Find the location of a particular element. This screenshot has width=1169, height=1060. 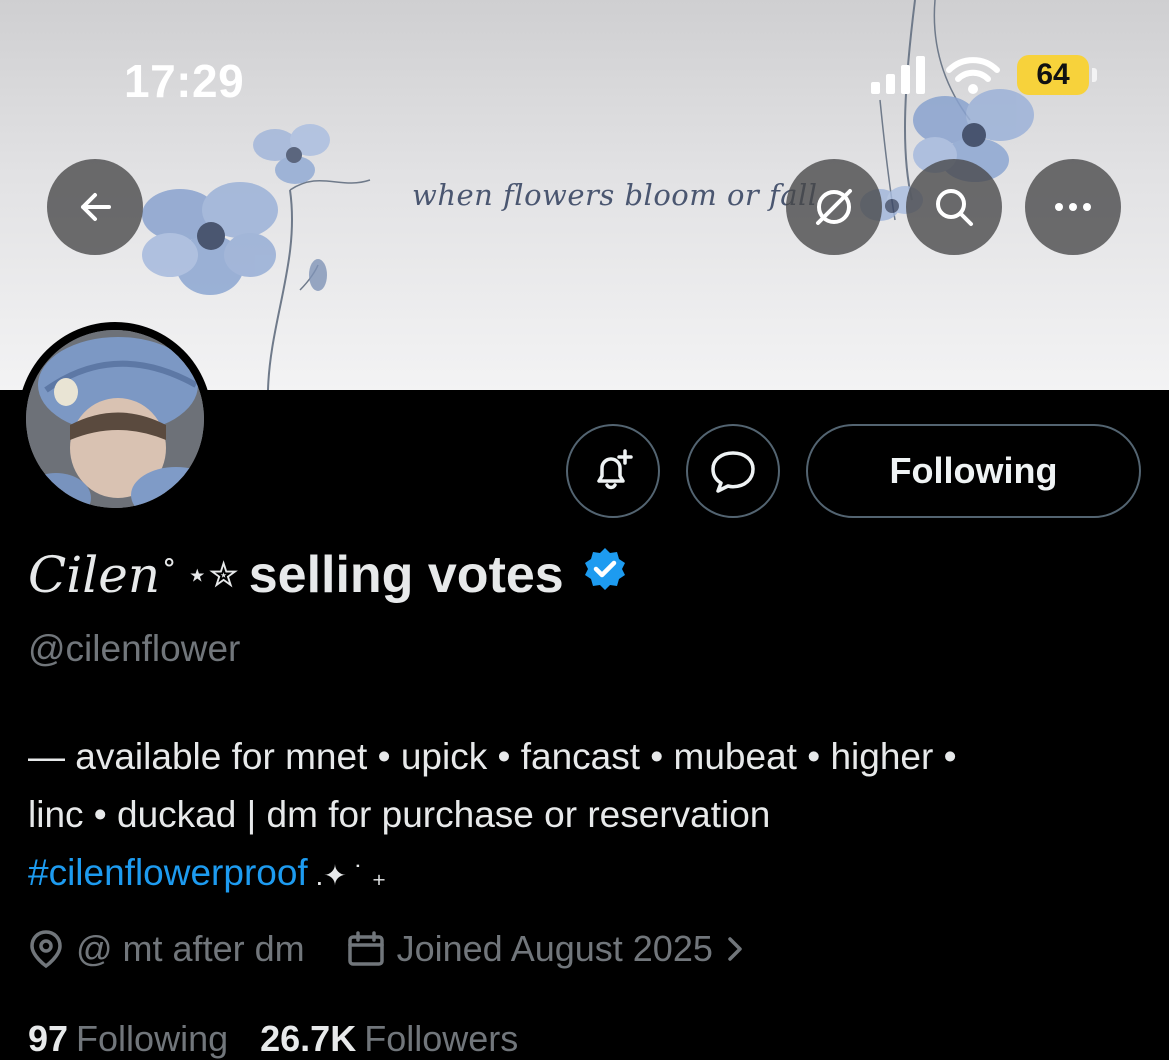

more-icon is located at coordinates (1073, 207).